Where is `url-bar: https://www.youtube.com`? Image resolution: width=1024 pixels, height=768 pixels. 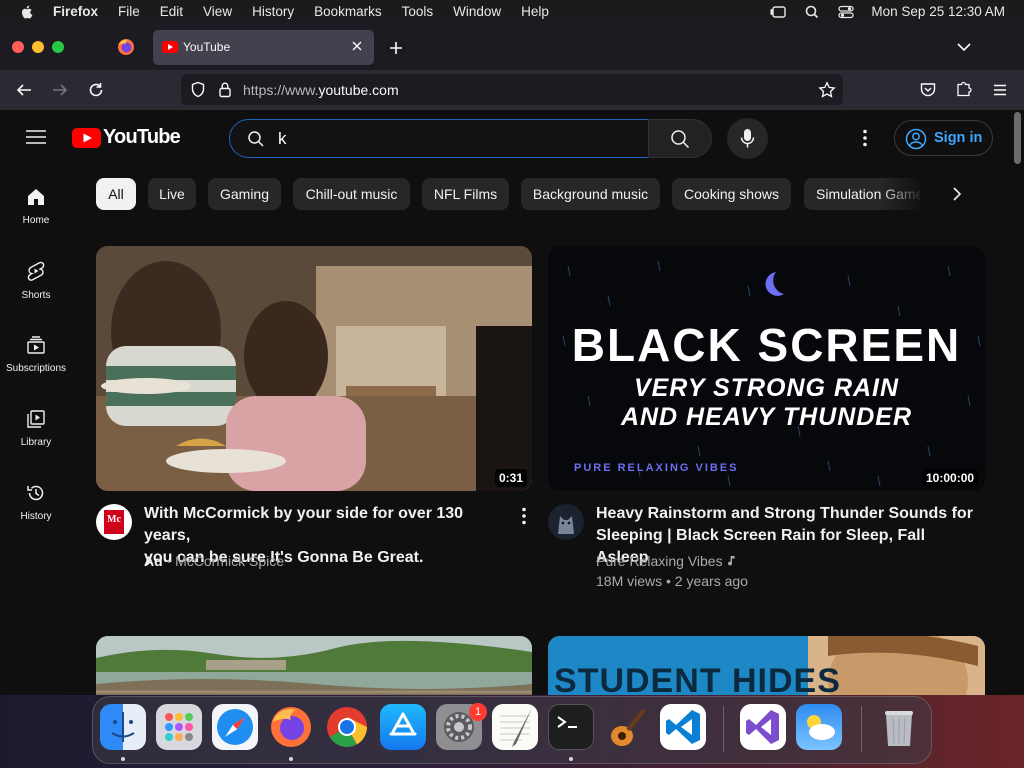
url-bar: https://www.youtube.com is located at coordinates (512, 89).